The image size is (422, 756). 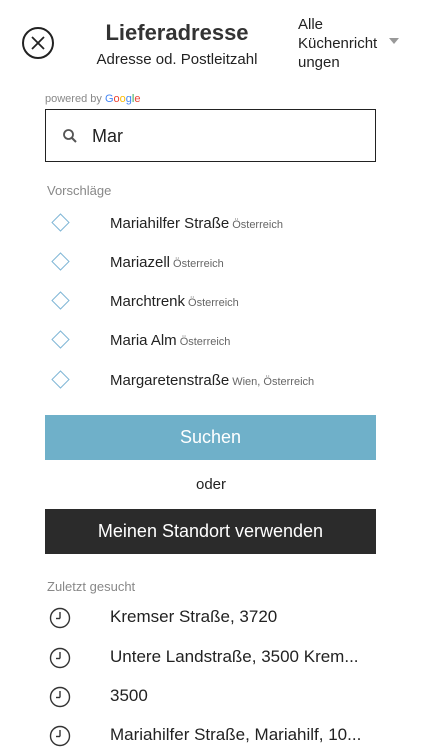 I want to click on search-input, so click(x=227, y=136).